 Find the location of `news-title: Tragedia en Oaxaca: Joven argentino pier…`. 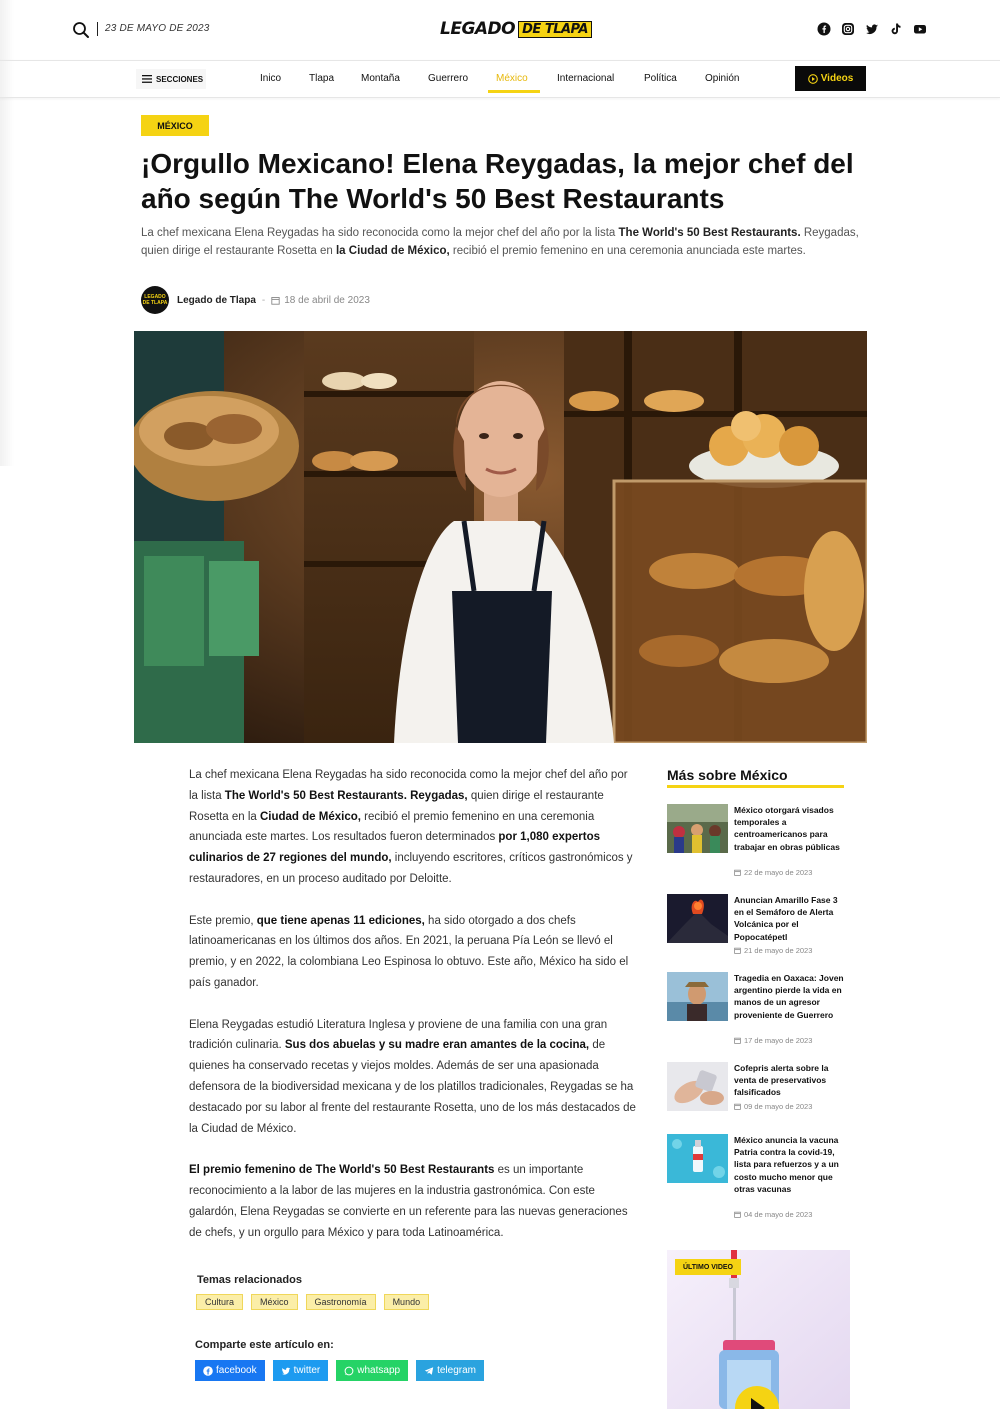

news-title: Tragedia en Oaxaca: Joven argentino pier… is located at coordinates (790, 996).